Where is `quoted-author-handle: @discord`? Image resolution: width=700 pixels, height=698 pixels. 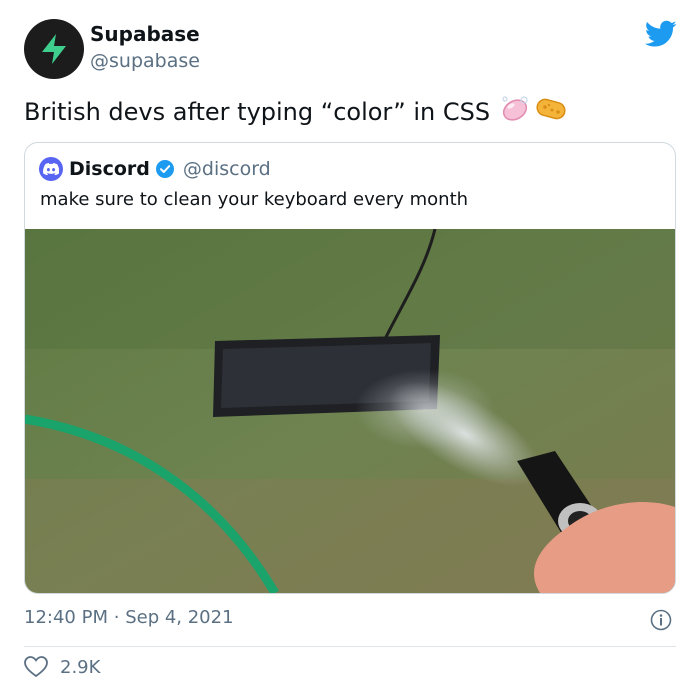
quoted-author-handle: @discord is located at coordinates (227, 169).